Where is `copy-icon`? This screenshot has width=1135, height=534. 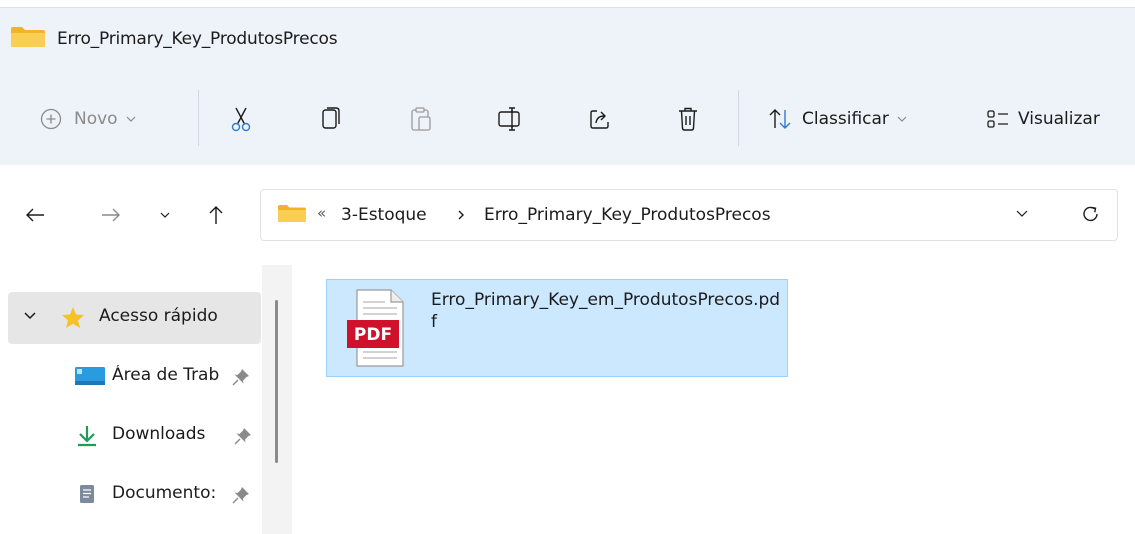
copy-icon is located at coordinates (331, 118).